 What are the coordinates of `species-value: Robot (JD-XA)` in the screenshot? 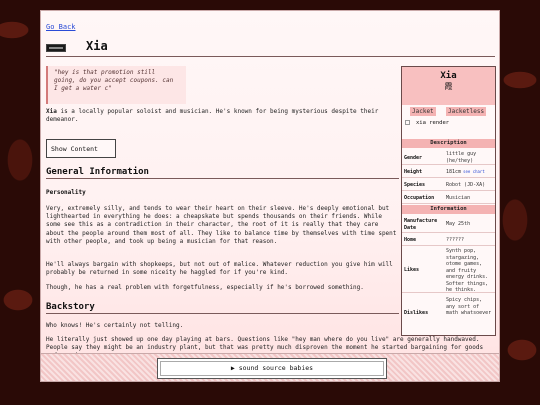 It's located at (466, 185).